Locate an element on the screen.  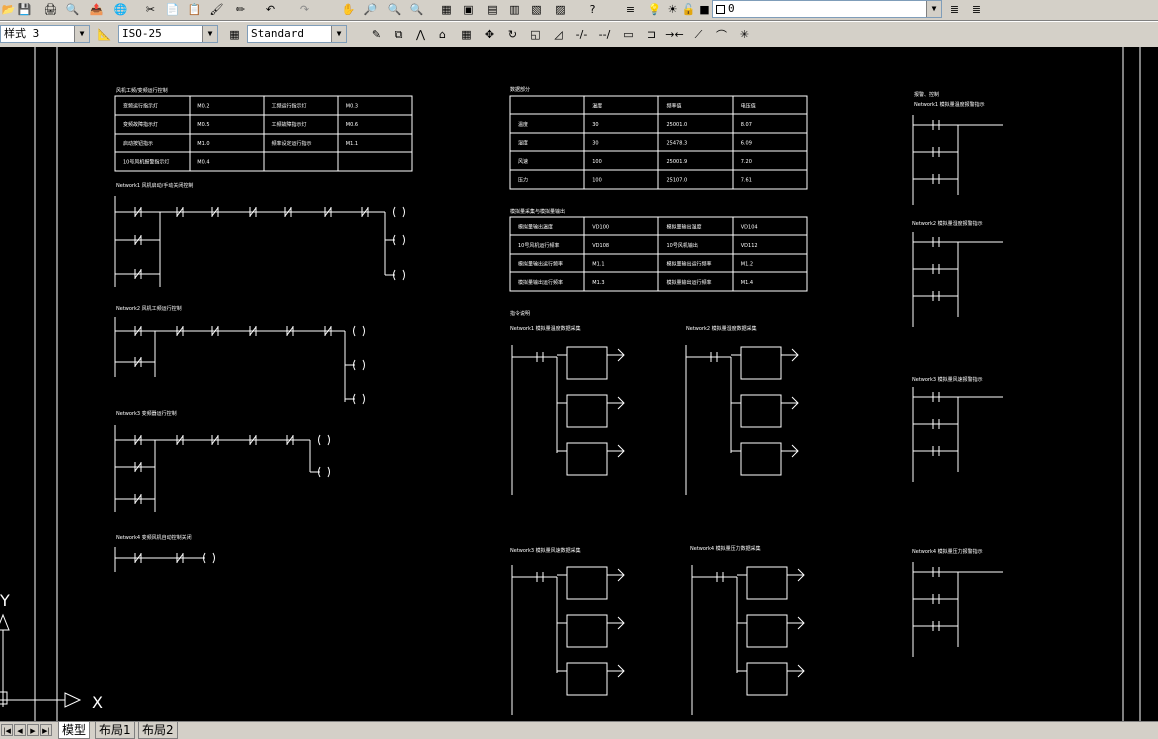
fillet-icon: ⌒ is located at coordinates (721, 34).